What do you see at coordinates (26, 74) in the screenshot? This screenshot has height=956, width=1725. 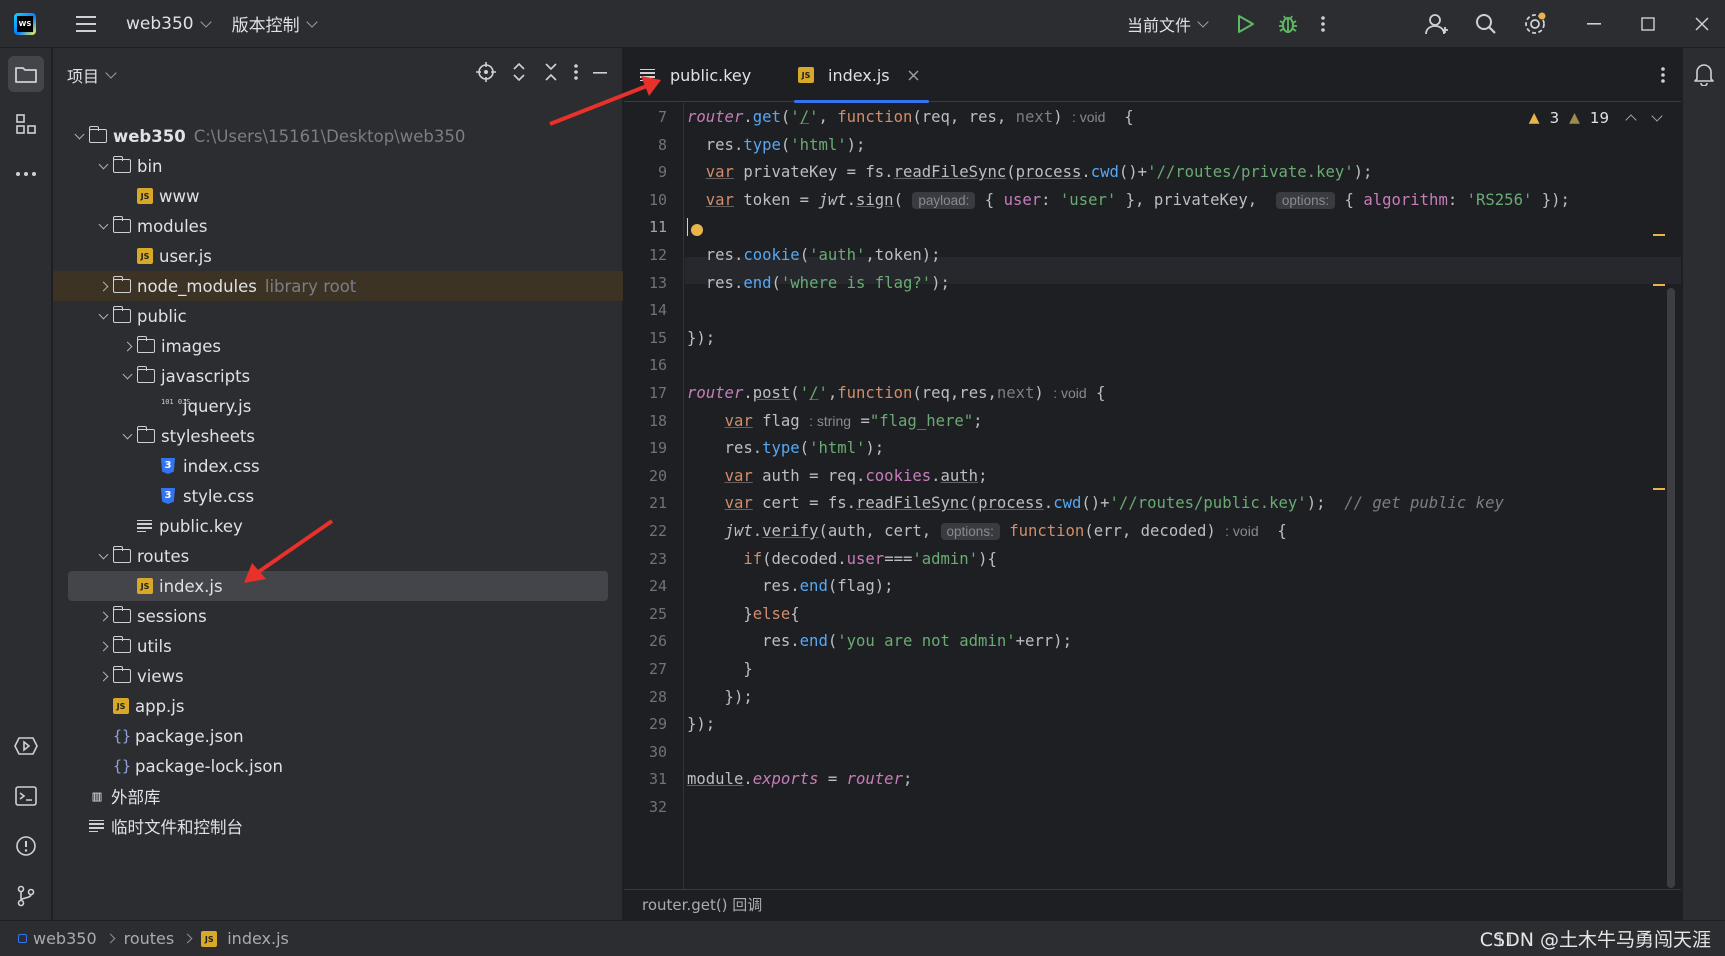 I see `project-tool-button` at bounding box center [26, 74].